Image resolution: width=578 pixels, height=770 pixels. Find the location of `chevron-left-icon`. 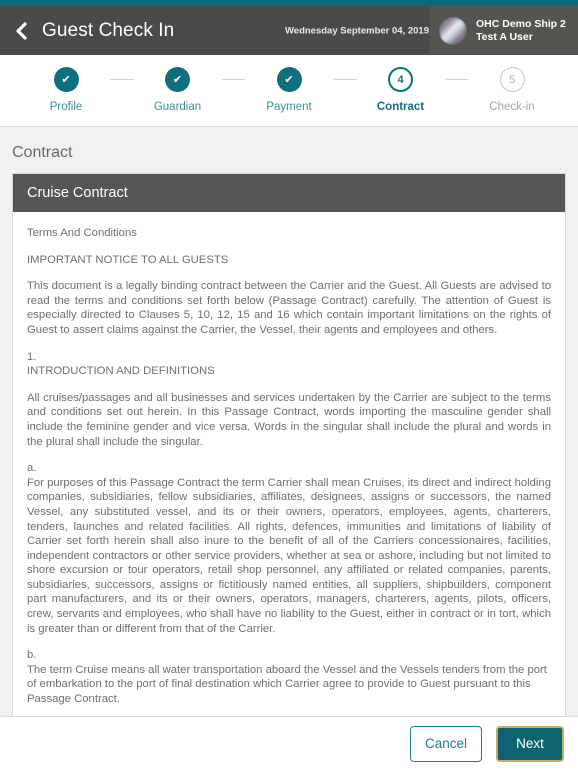

chevron-left-icon is located at coordinates (21, 31).